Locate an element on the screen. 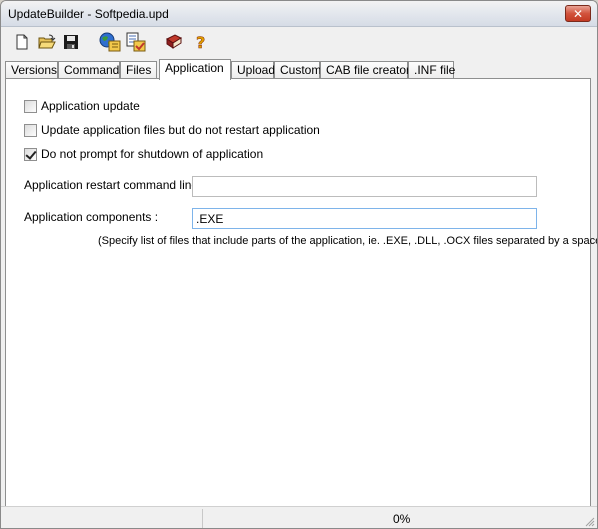  status-bar: 0% is located at coordinates (299, 517).